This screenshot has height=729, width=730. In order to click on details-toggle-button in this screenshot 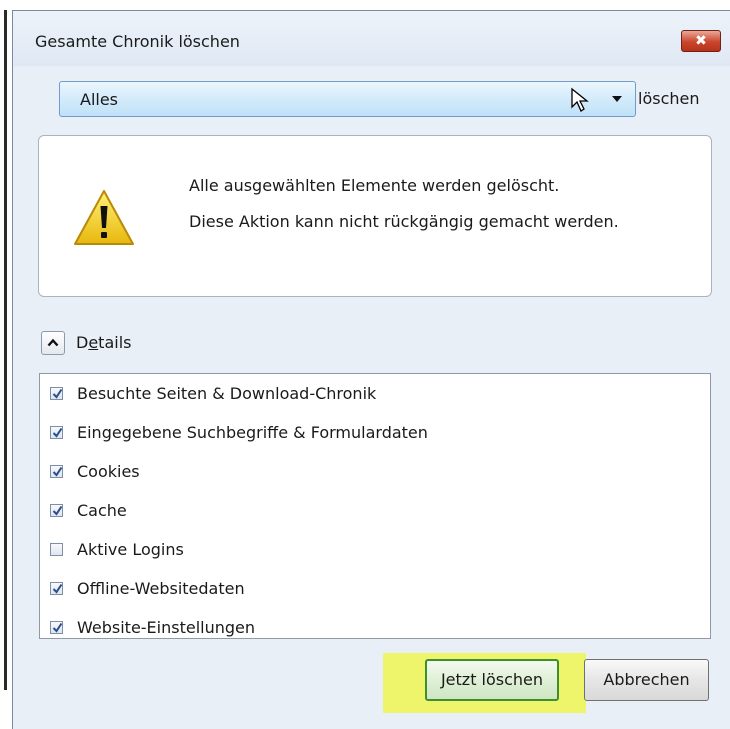, I will do `click(53, 343)`.